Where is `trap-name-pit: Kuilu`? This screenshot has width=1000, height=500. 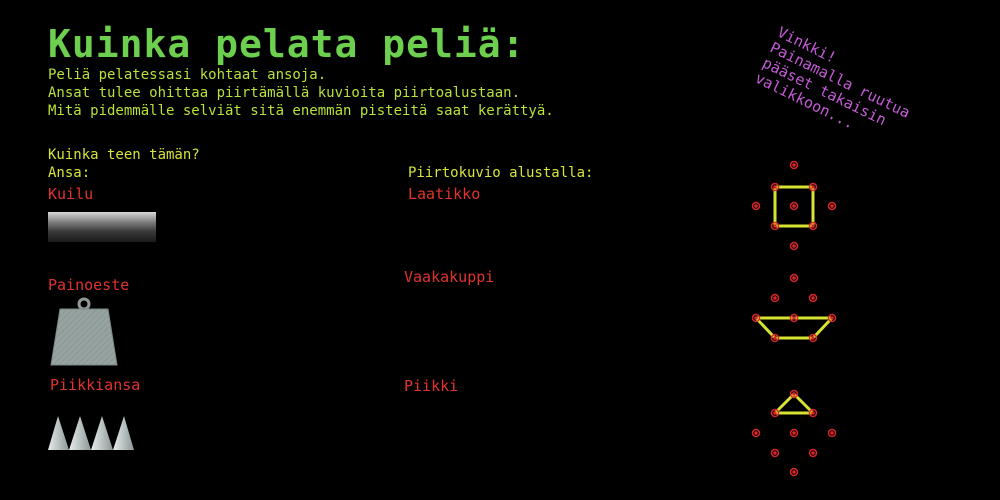 trap-name-pit: Kuilu is located at coordinates (71, 194).